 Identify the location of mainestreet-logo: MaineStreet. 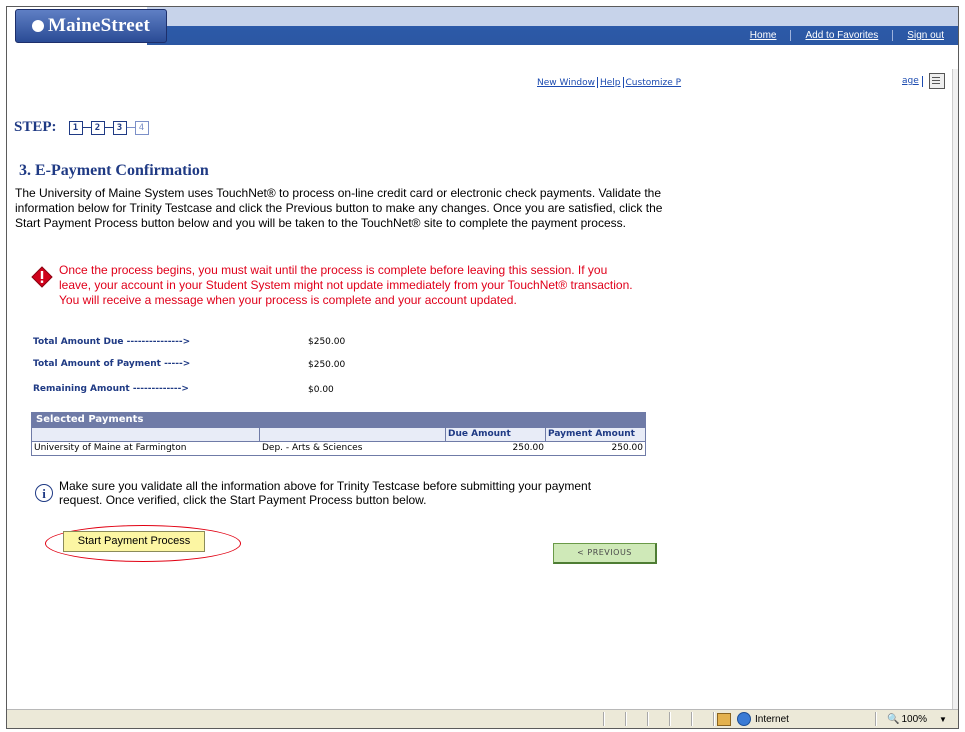
(91, 26).